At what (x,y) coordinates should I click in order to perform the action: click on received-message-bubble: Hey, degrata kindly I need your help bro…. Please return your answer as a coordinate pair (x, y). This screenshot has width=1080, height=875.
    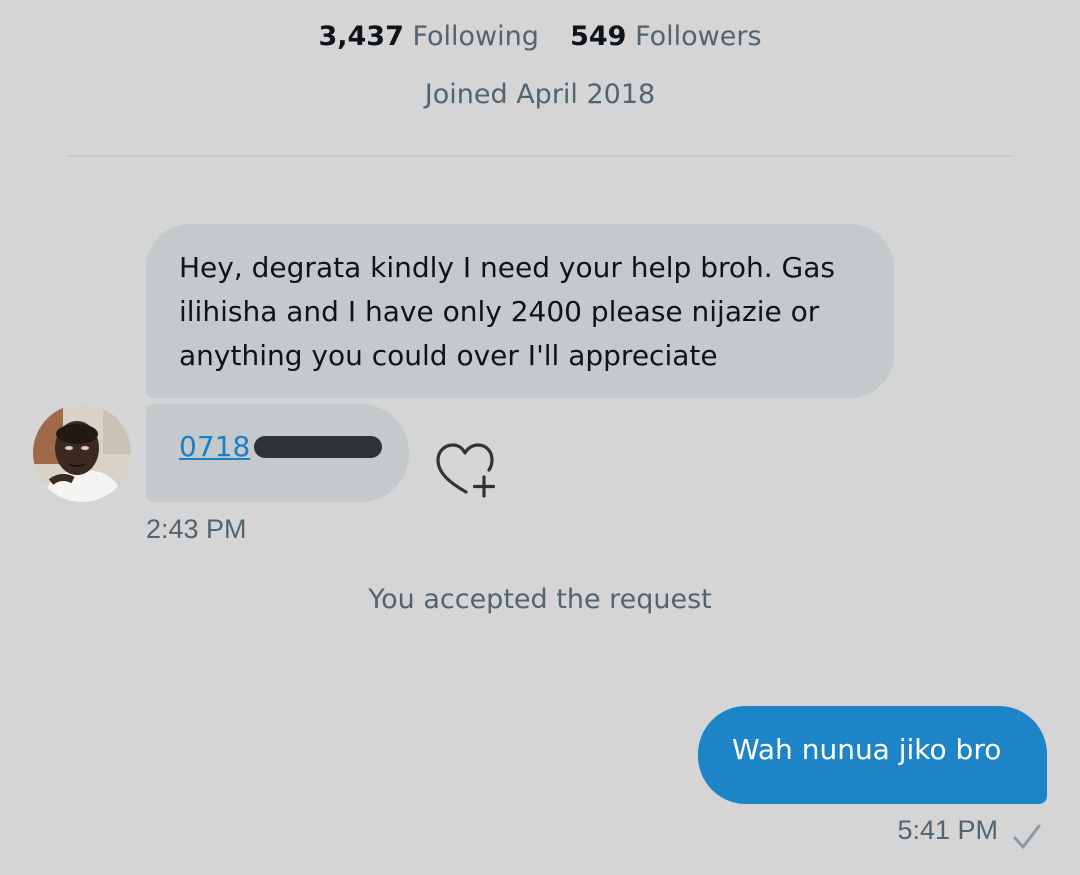
    Looking at the image, I should click on (520, 311).